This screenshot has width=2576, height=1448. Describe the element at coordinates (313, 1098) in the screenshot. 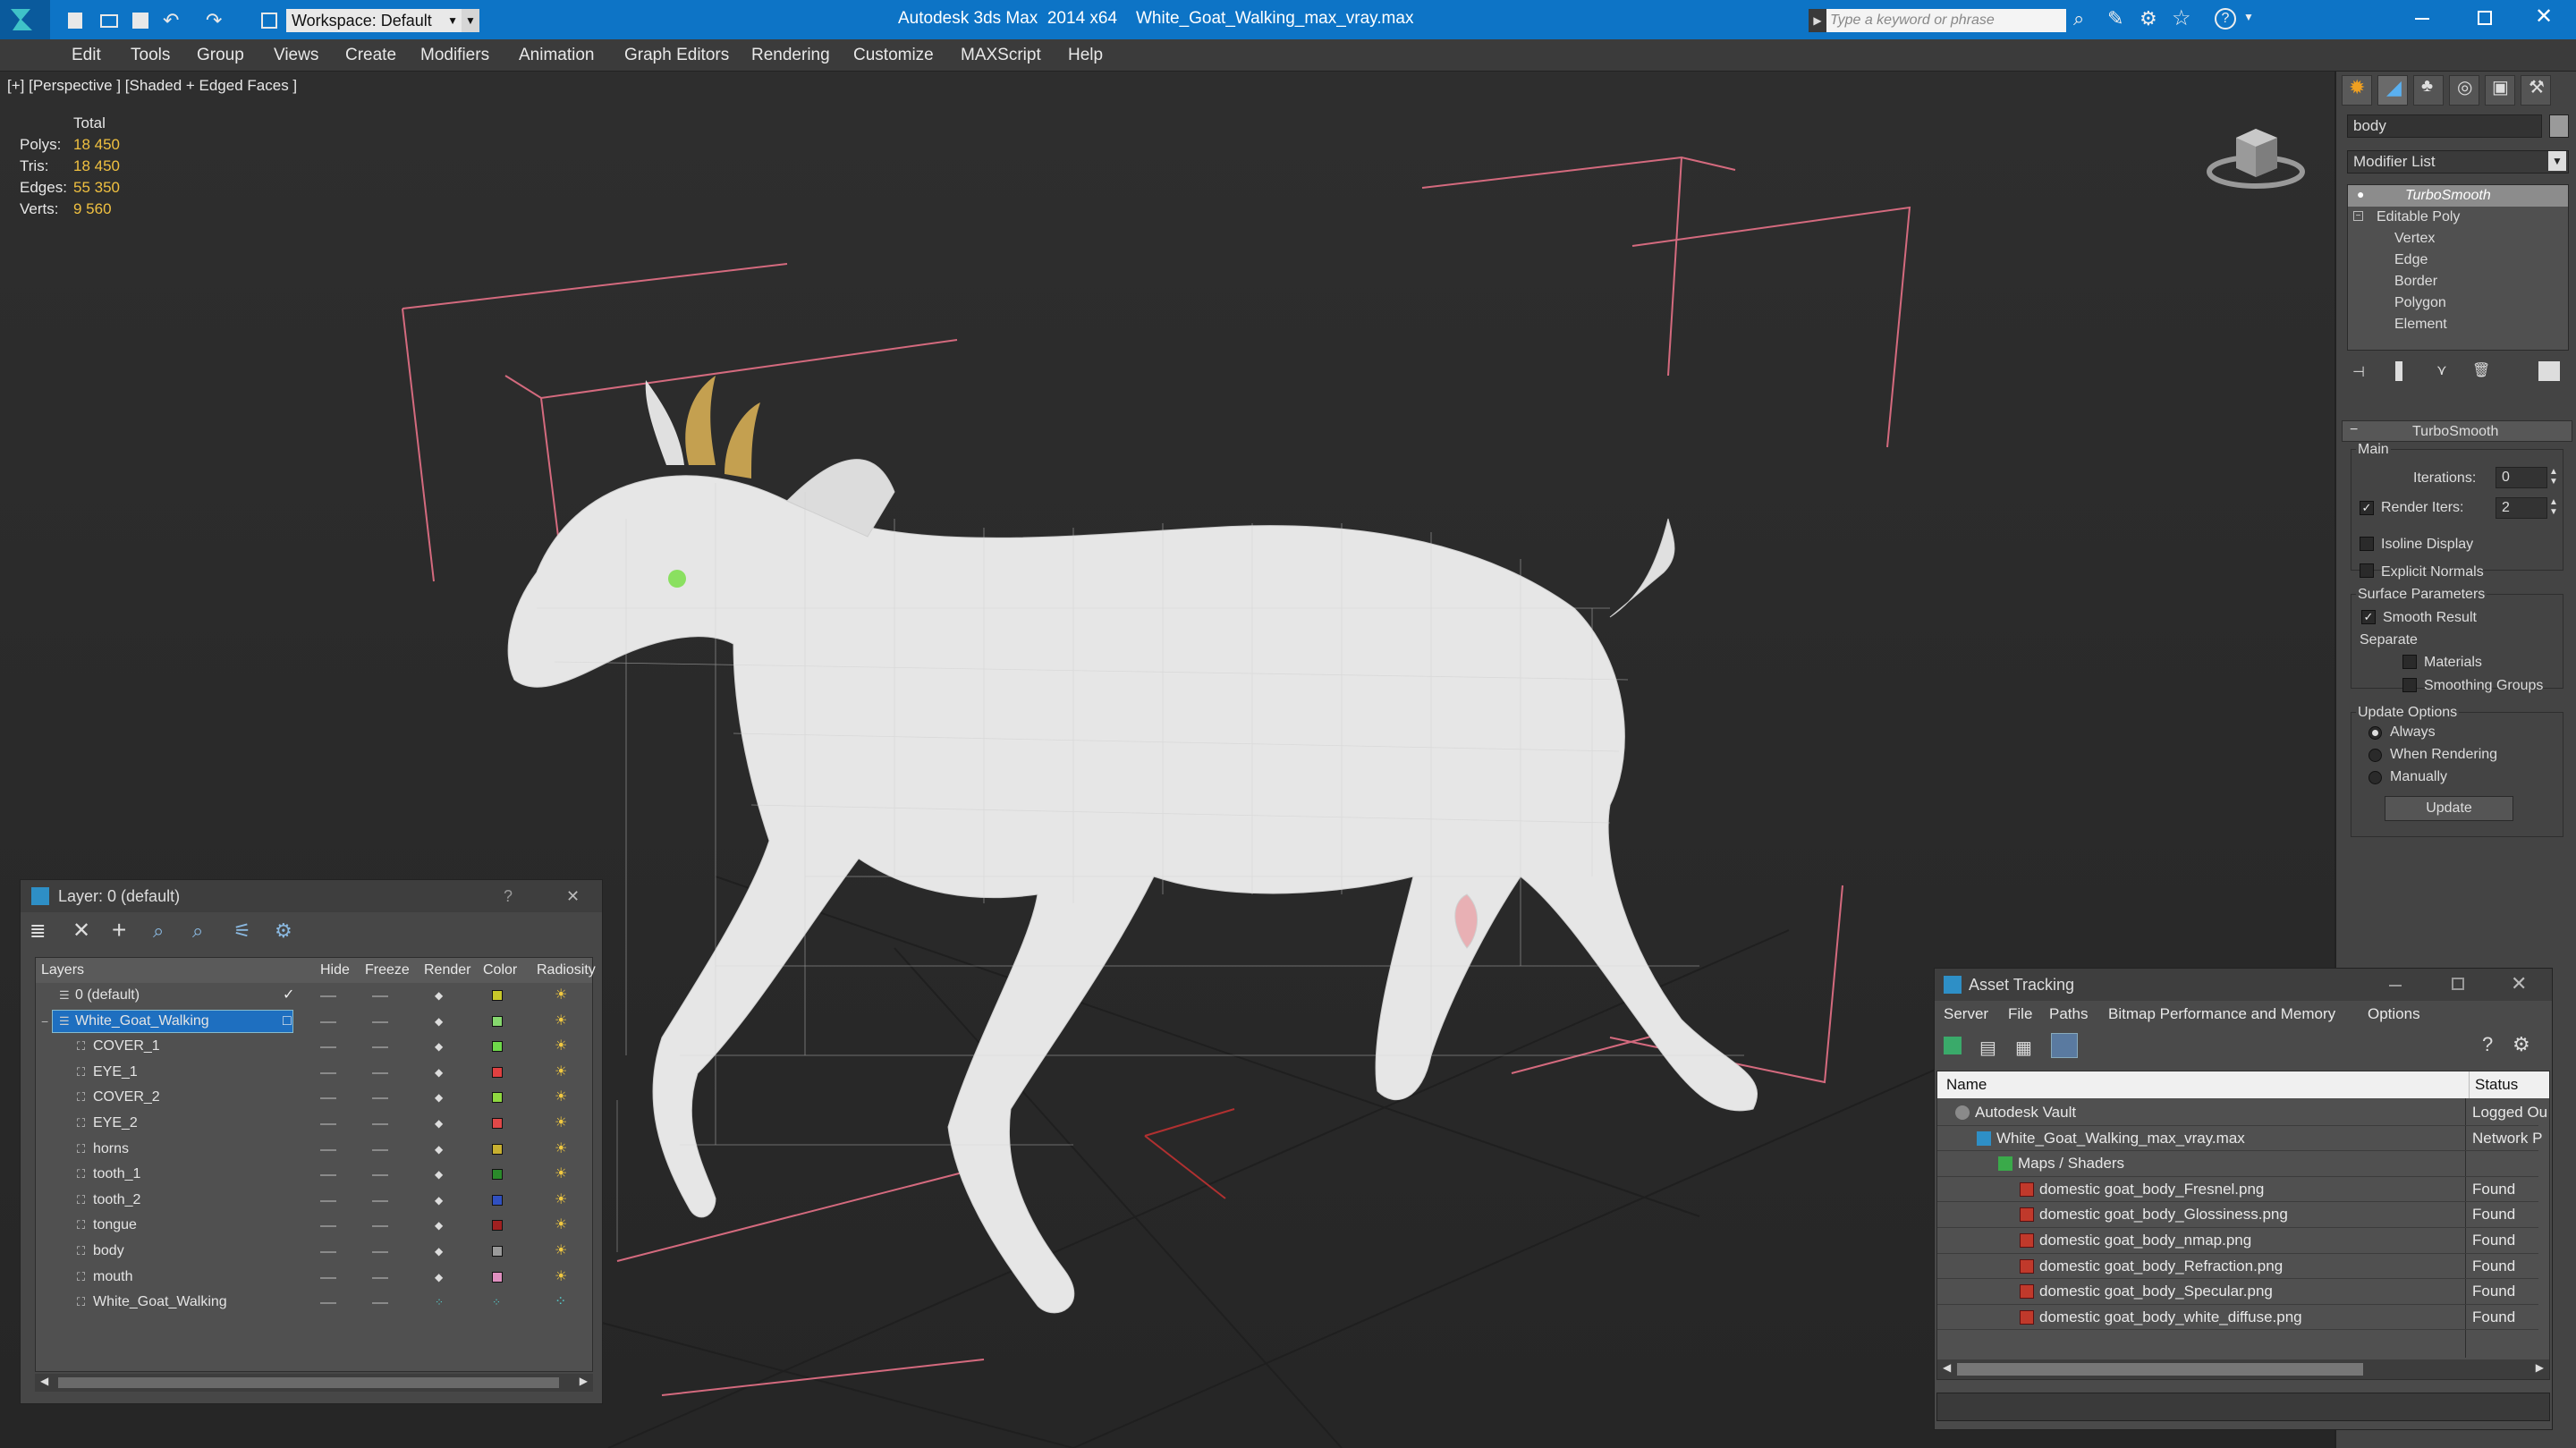

I see `layer-row: ⛶ COVER_2 ◆ ☀` at that location.